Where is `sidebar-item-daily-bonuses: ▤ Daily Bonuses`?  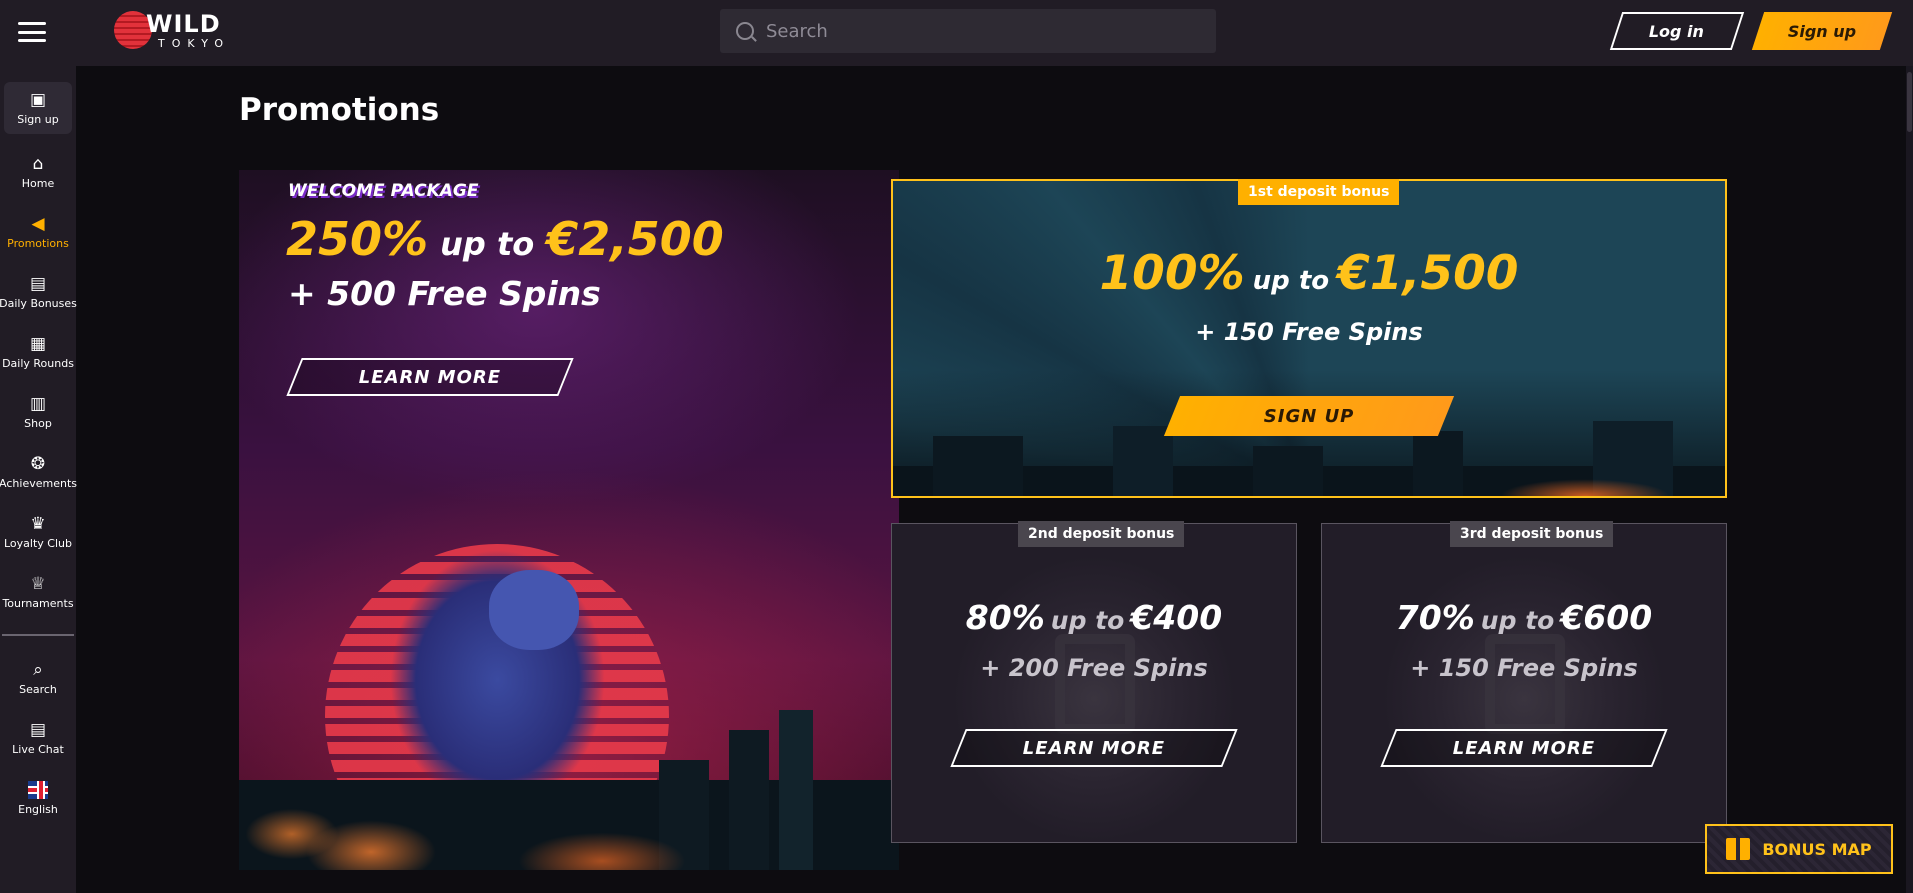
sidebar-item-daily-bonuses: ▤ Daily Bonuses is located at coordinates (38, 292).